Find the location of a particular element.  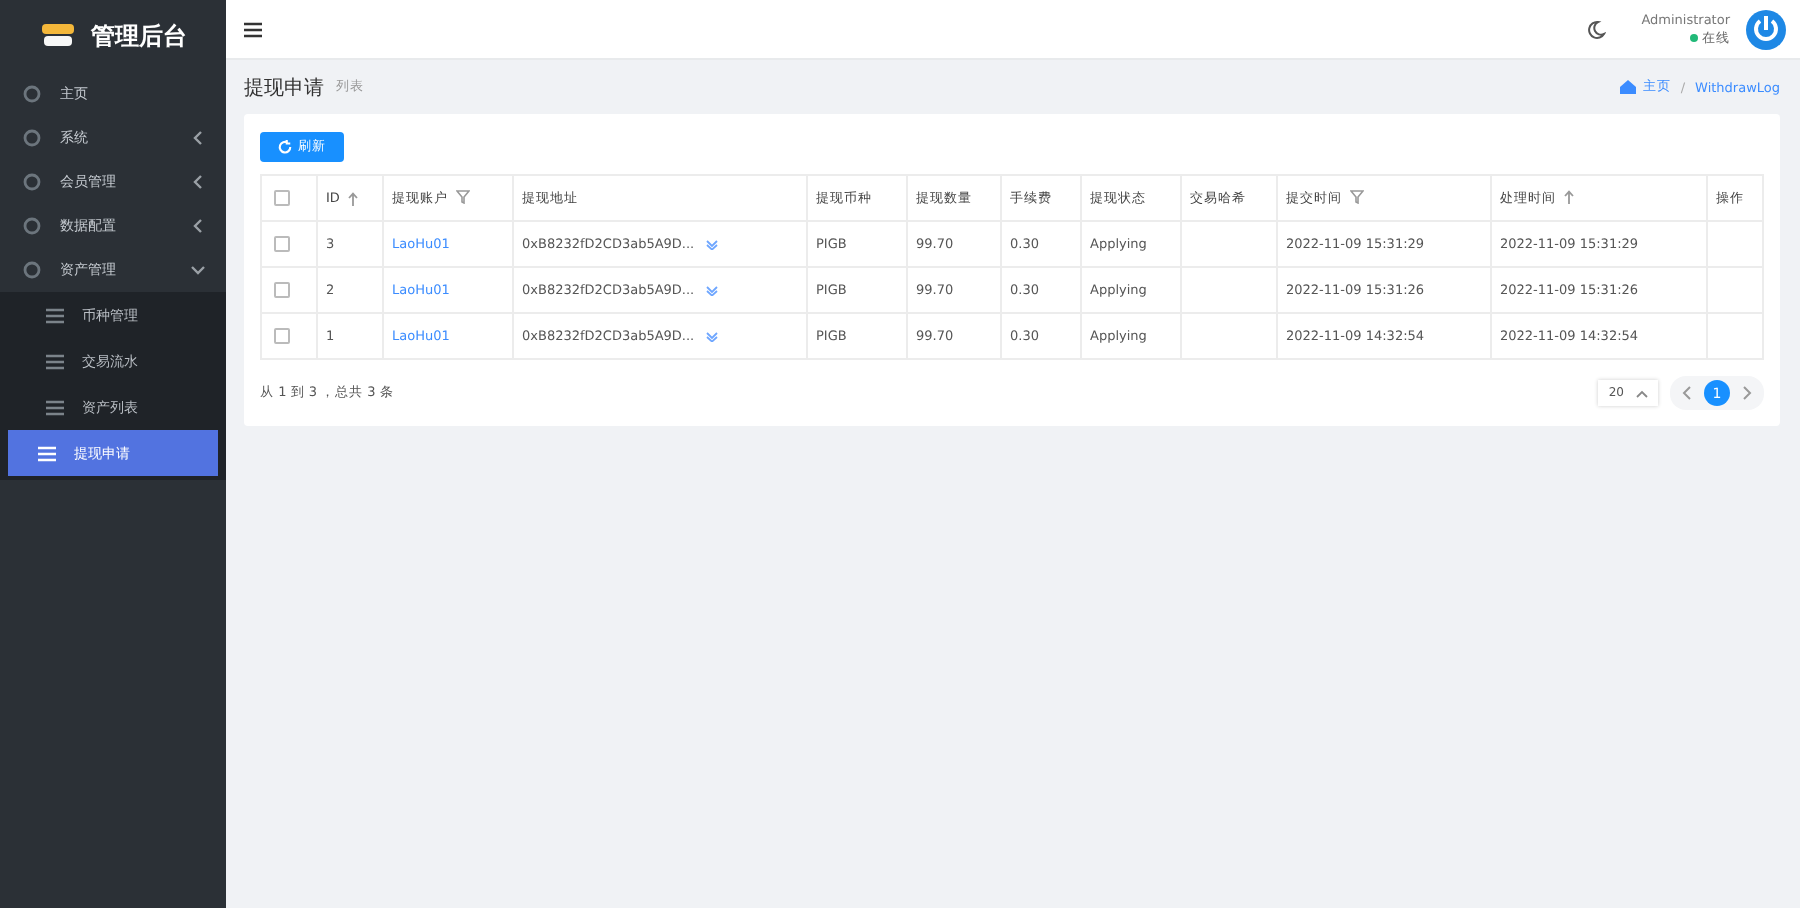

moon-icon is located at coordinates (1595, 29).